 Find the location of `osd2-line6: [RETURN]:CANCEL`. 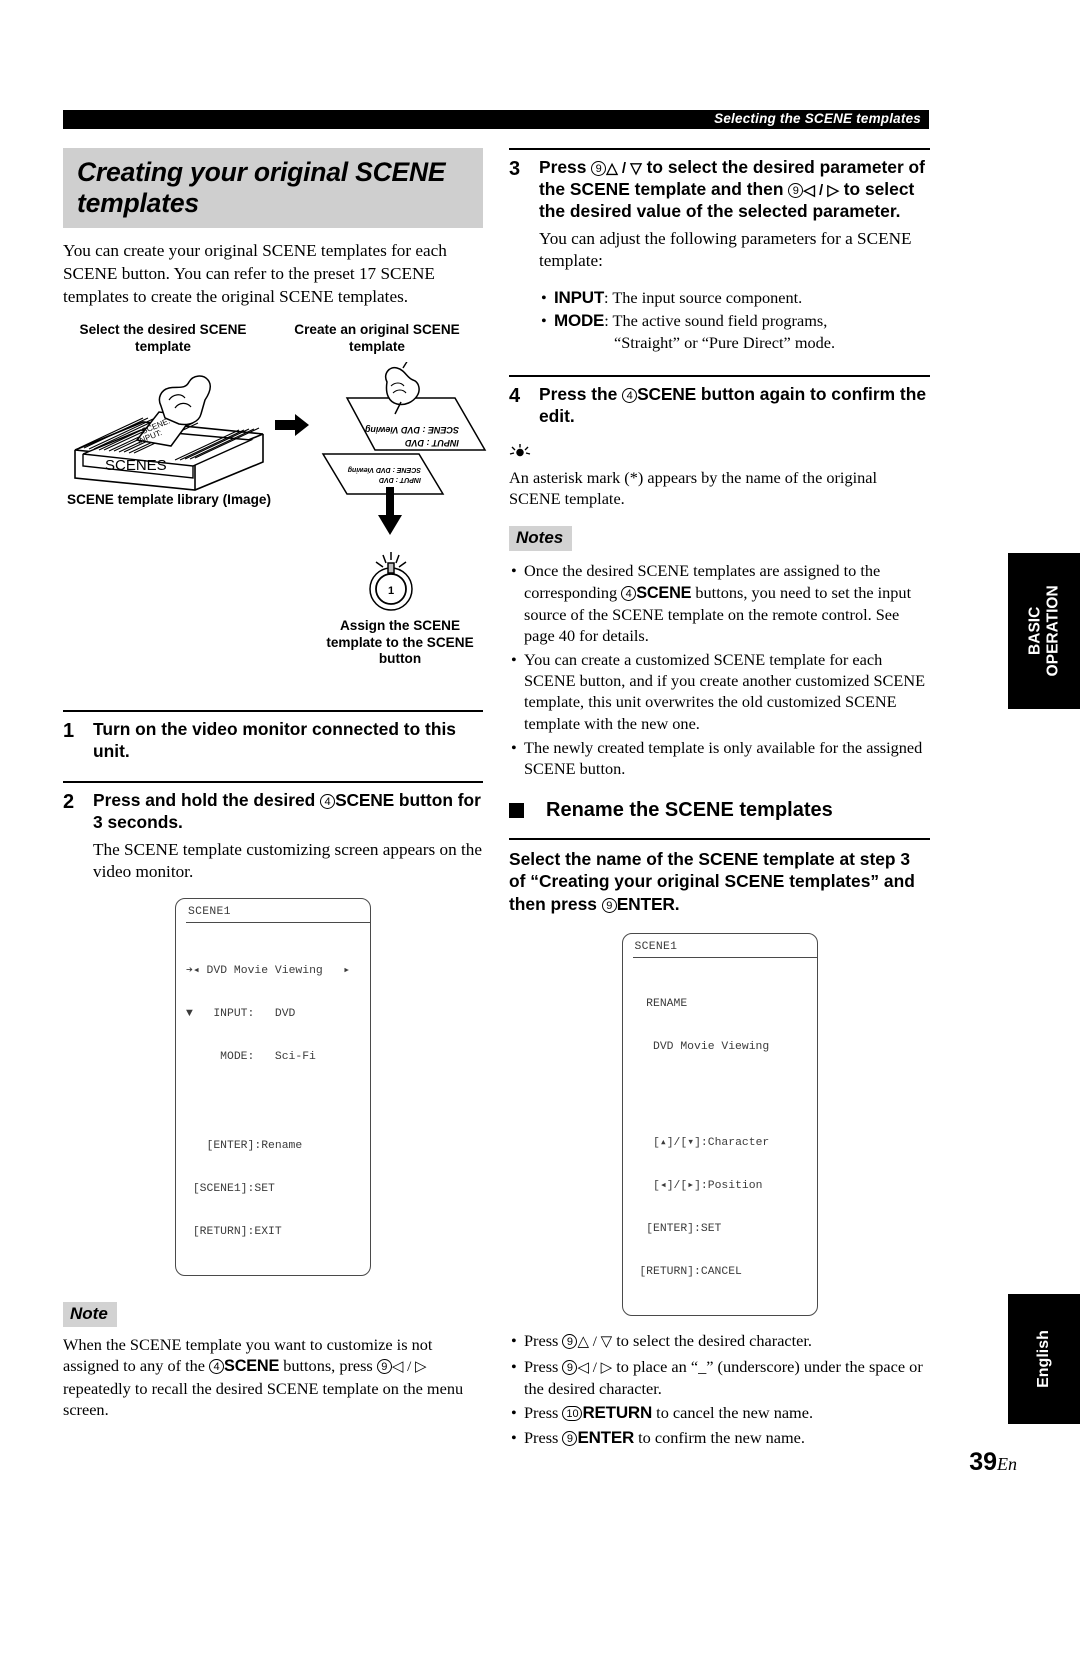

osd2-line6: [RETURN]:CANCEL is located at coordinates (687, 1272).